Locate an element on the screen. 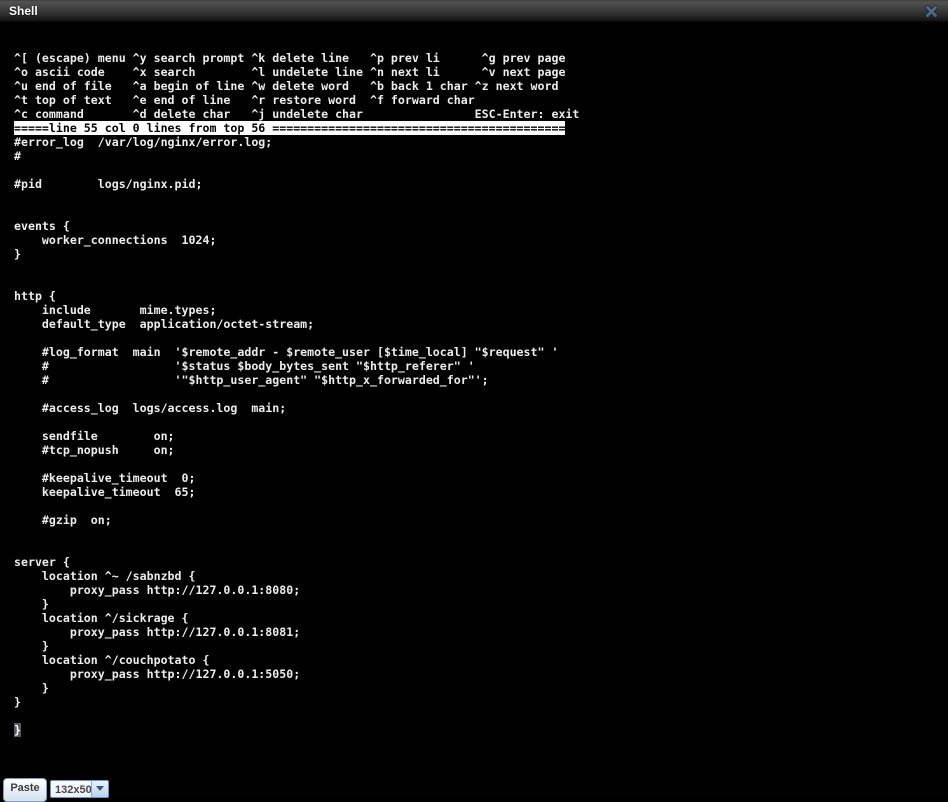 This screenshot has width=948, height=802. paste-button: Paste is located at coordinates (25, 790).